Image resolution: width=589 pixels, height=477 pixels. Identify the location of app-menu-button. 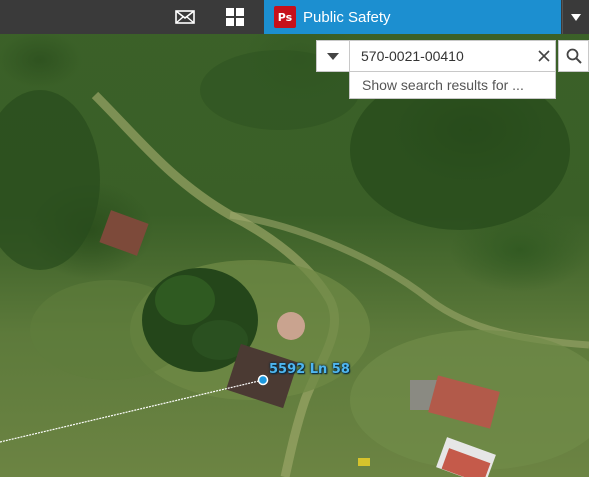
(575, 17).